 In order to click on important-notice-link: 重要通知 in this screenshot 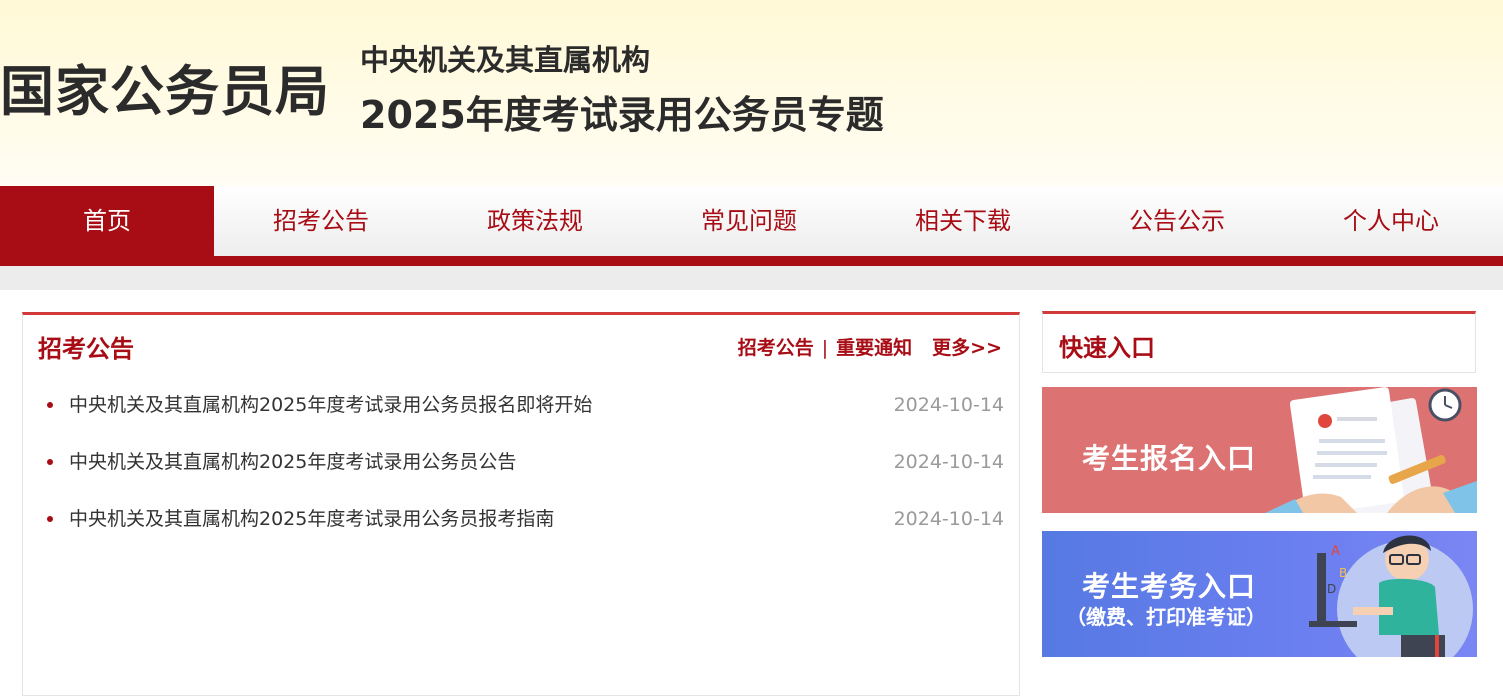, I will do `click(874, 348)`.